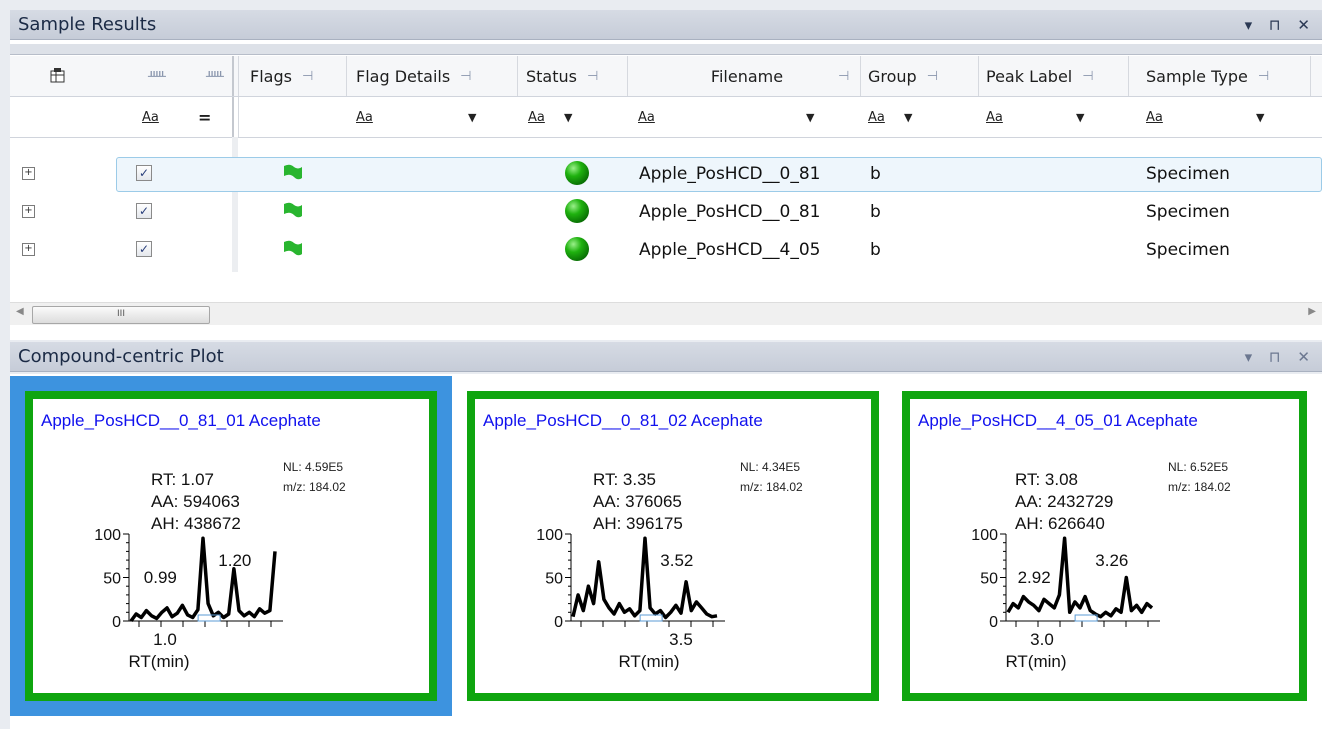  I want to click on peak-label: 3.26, so click(1111, 560).